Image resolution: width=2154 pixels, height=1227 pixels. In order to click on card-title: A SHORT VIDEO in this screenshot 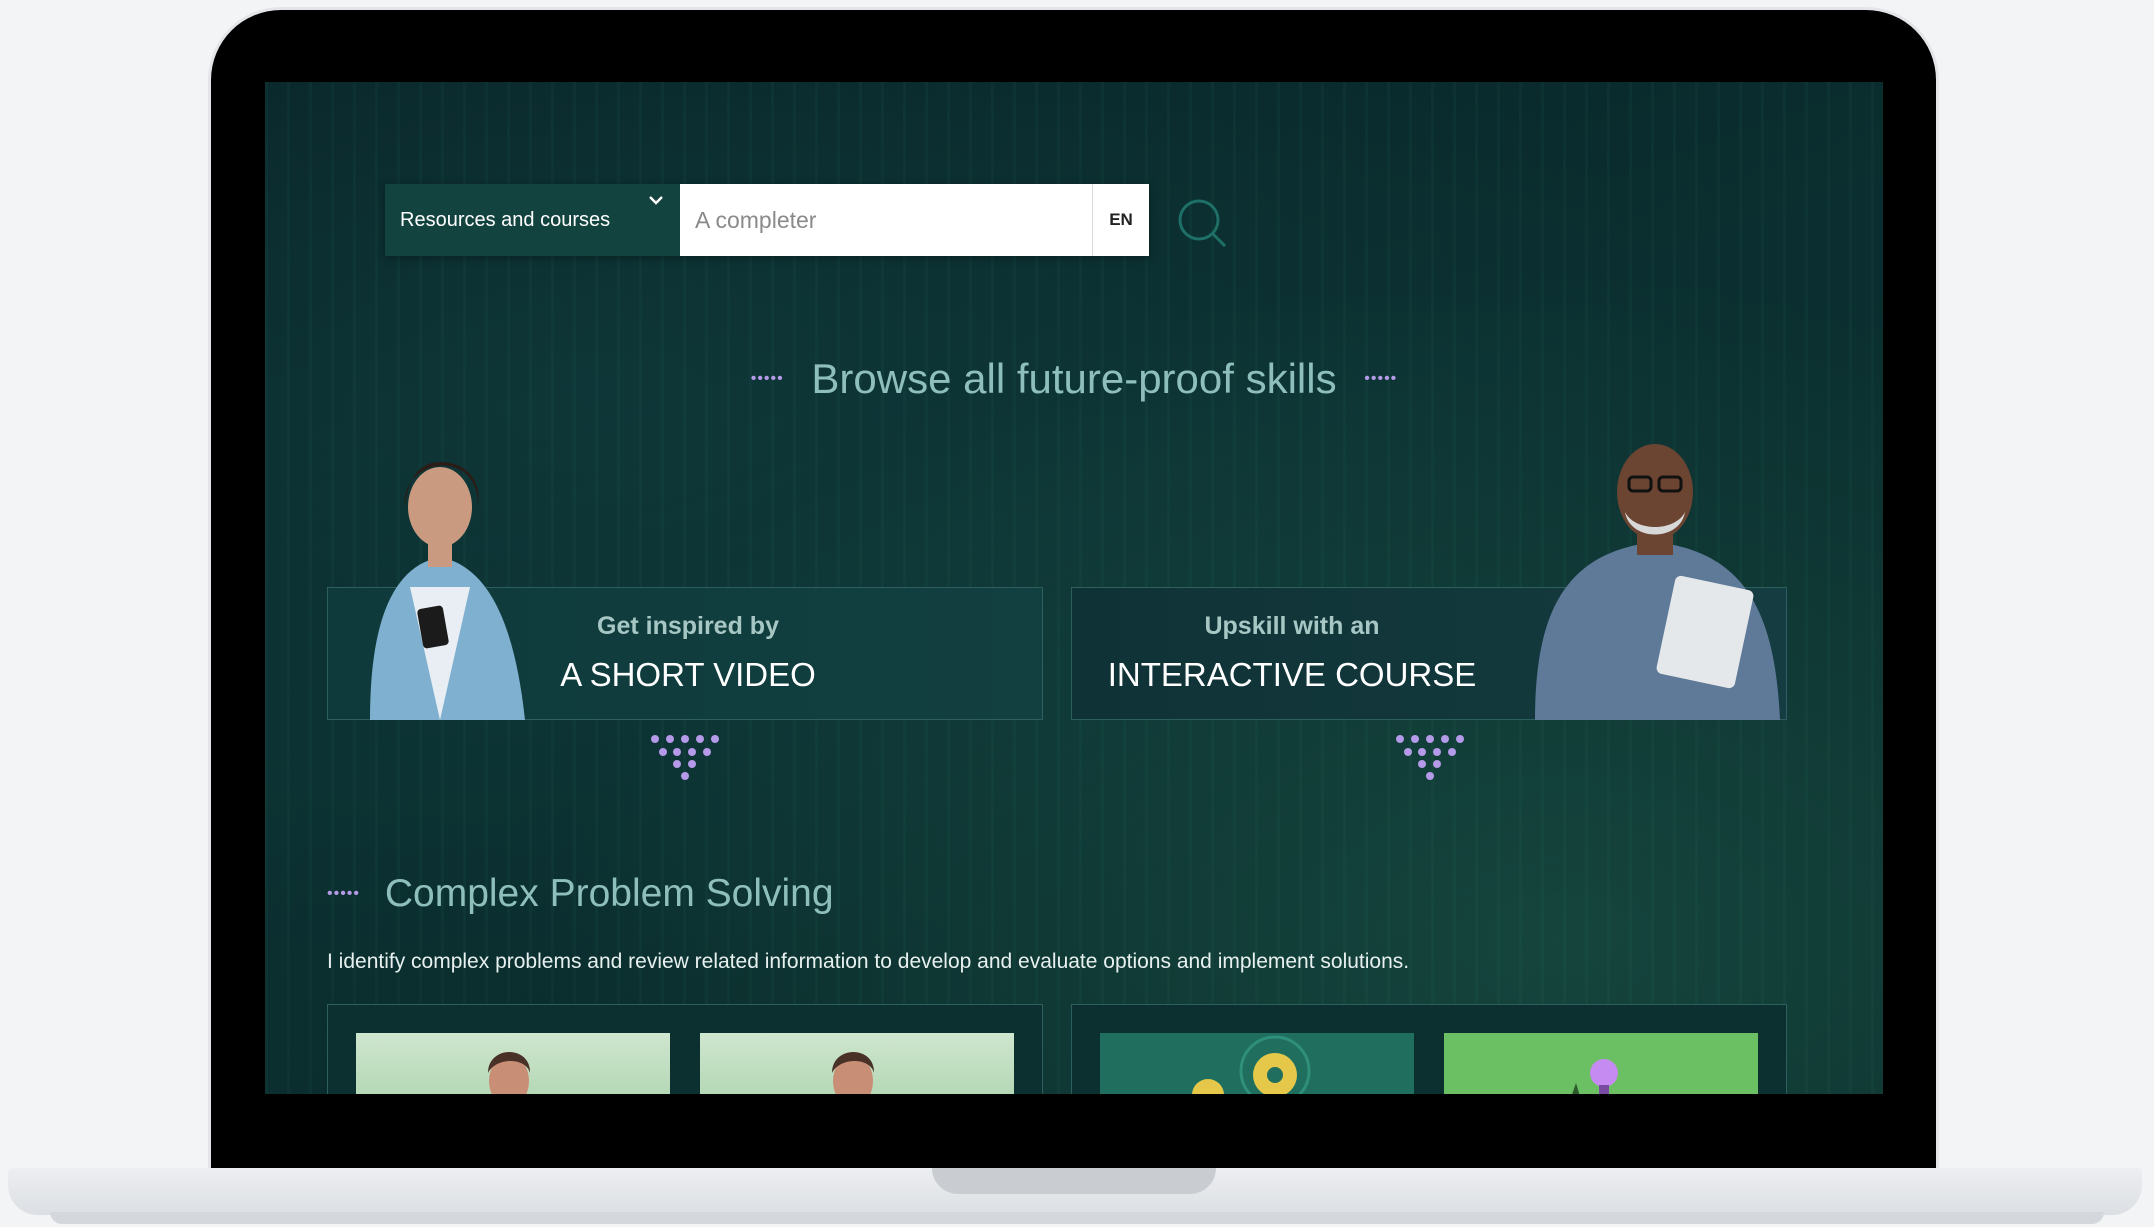, I will do `click(688, 674)`.